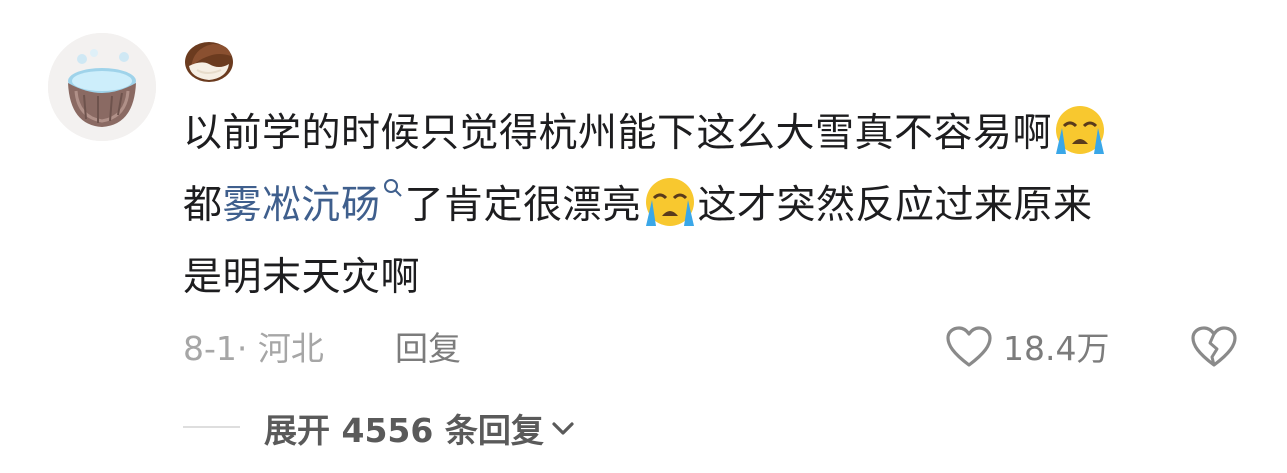  I want to click on search-link-text: 雾凇沆砀, so click(302, 205).